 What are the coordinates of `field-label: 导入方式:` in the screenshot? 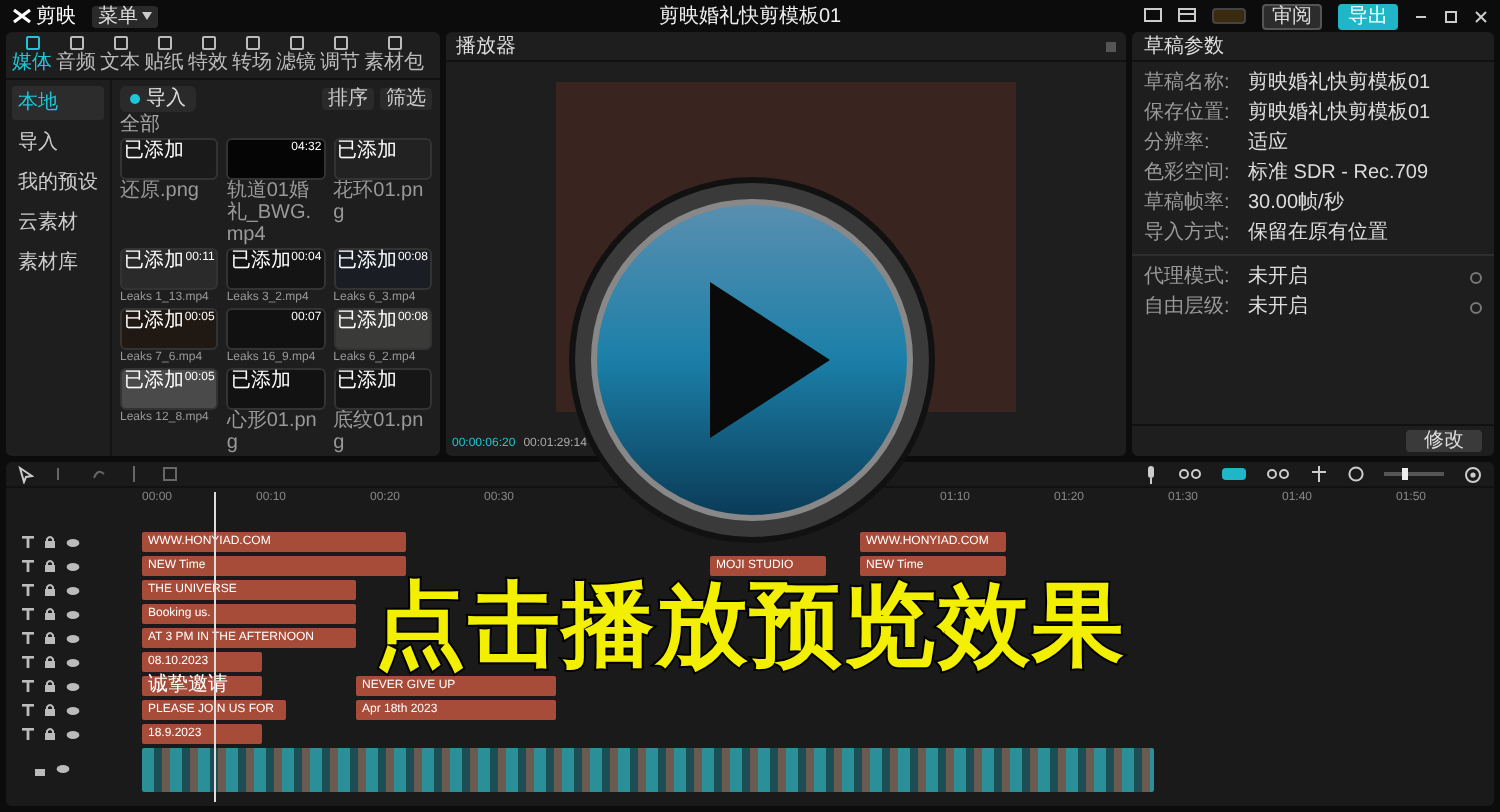 It's located at (1188, 233).